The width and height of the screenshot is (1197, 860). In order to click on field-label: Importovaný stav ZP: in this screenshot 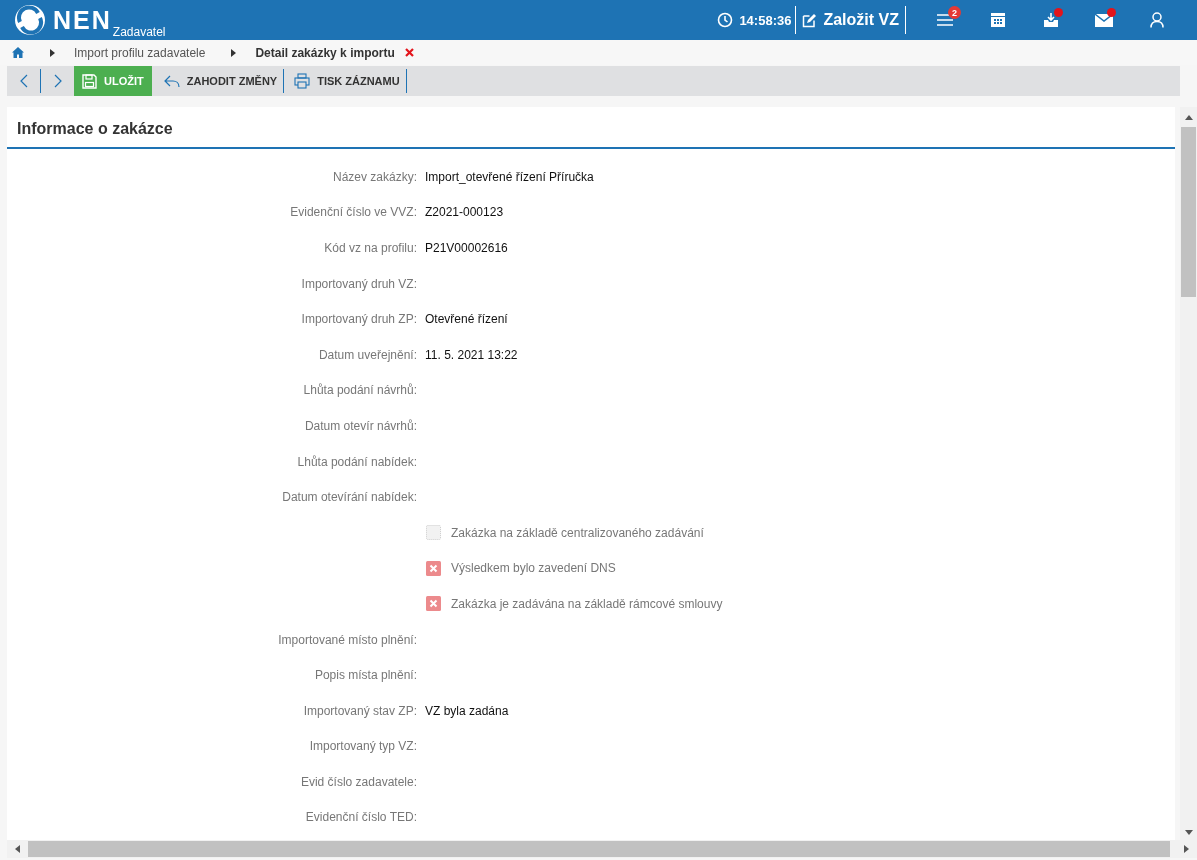, I will do `click(359, 710)`.